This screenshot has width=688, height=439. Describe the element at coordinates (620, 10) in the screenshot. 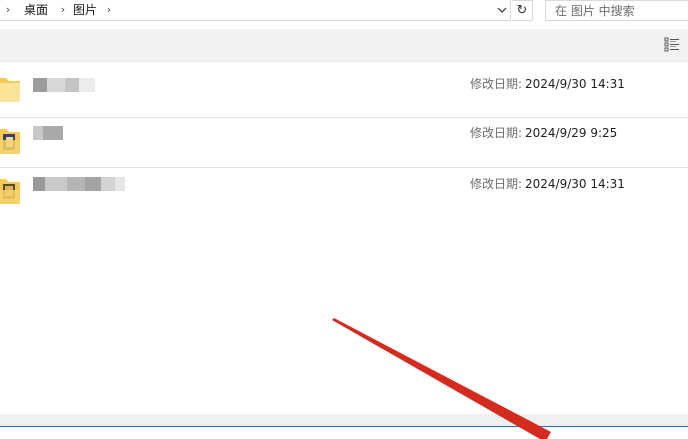

I see `search-input` at that location.